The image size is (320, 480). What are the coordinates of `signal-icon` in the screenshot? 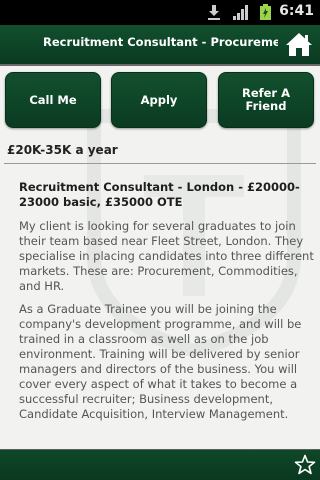 It's located at (240, 12).